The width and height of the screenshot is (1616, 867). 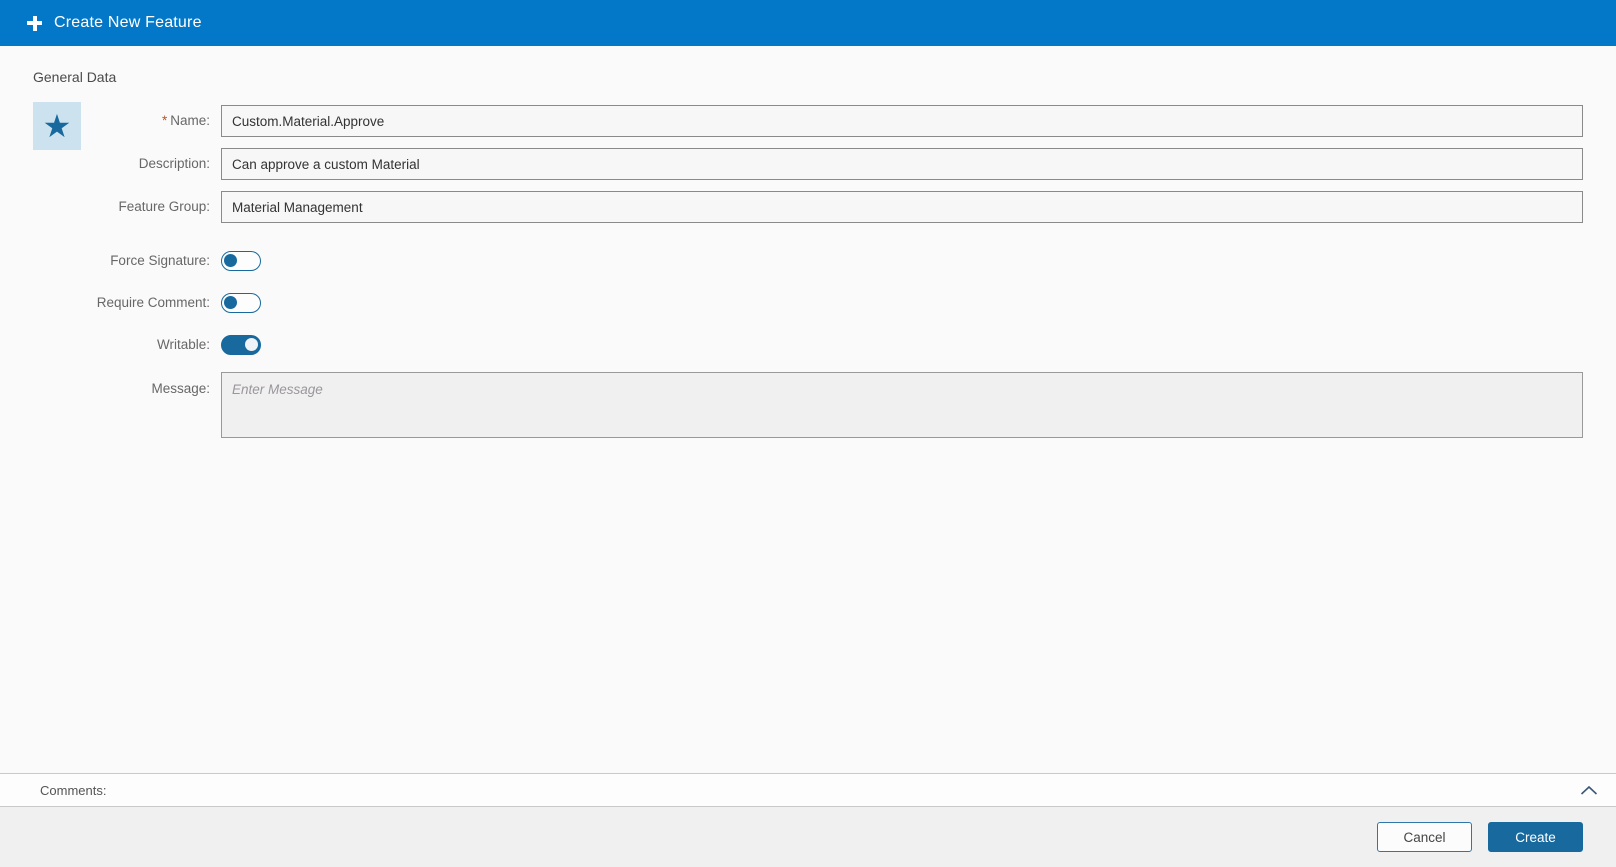 What do you see at coordinates (241, 303) in the screenshot?
I see `require-comment-toggle` at bounding box center [241, 303].